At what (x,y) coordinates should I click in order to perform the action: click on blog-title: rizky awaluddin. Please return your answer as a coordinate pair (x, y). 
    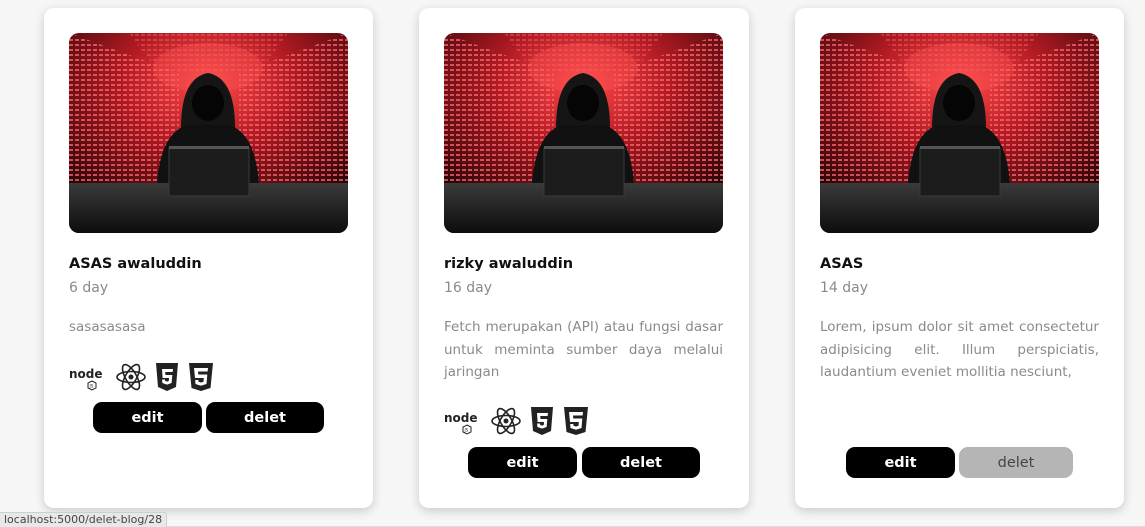
    Looking at the image, I should click on (508, 264).